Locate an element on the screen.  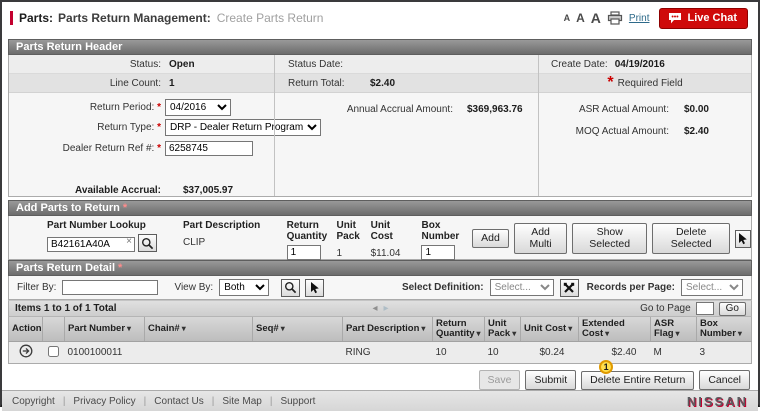
cell-seq is located at coordinates (297, 352).